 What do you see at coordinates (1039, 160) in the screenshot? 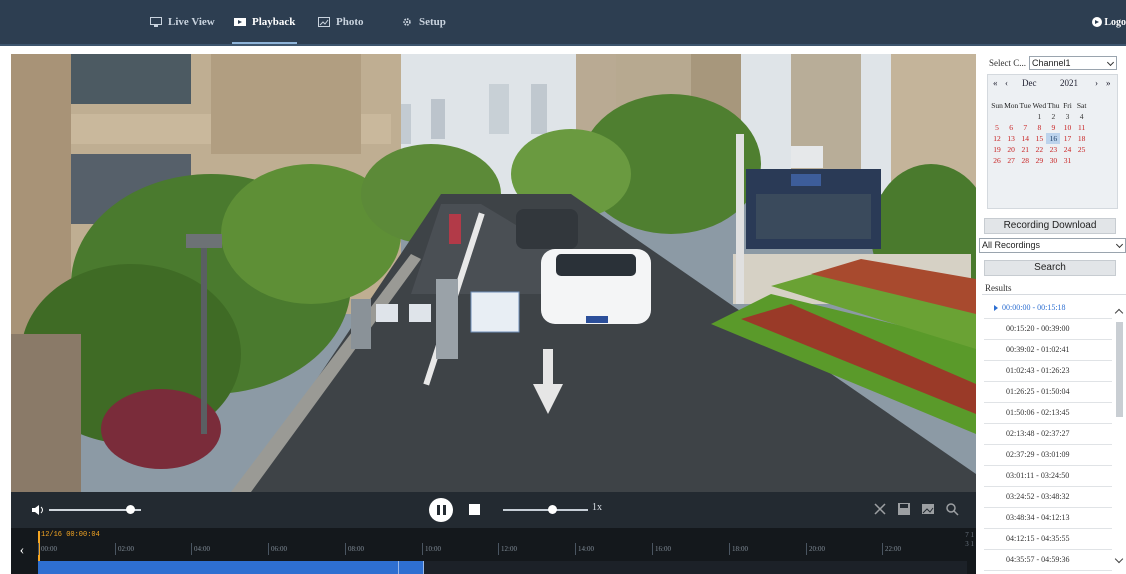
I see `calendar-day: 29` at bounding box center [1039, 160].